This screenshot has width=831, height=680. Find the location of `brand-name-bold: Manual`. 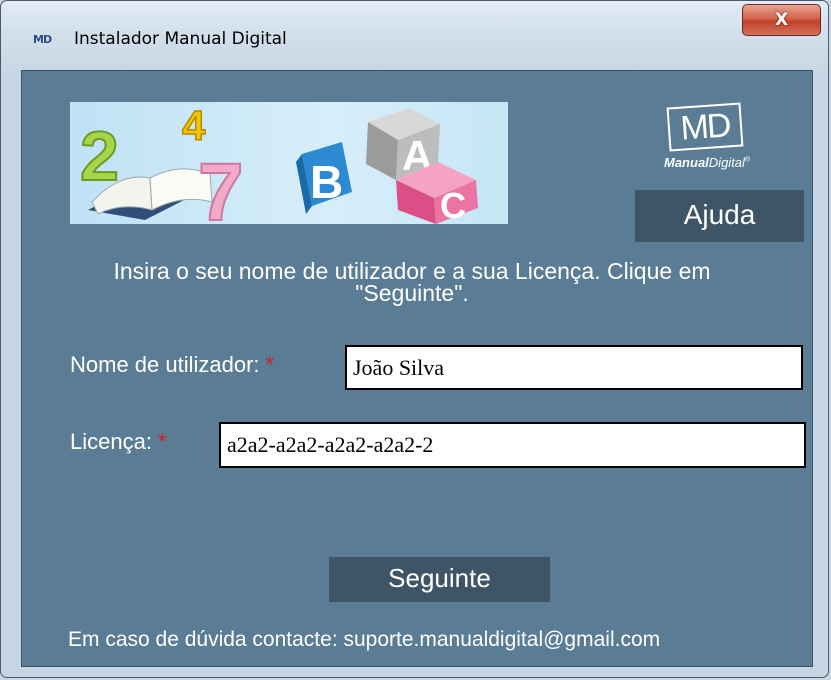

brand-name-bold: Manual is located at coordinates (686, 162).